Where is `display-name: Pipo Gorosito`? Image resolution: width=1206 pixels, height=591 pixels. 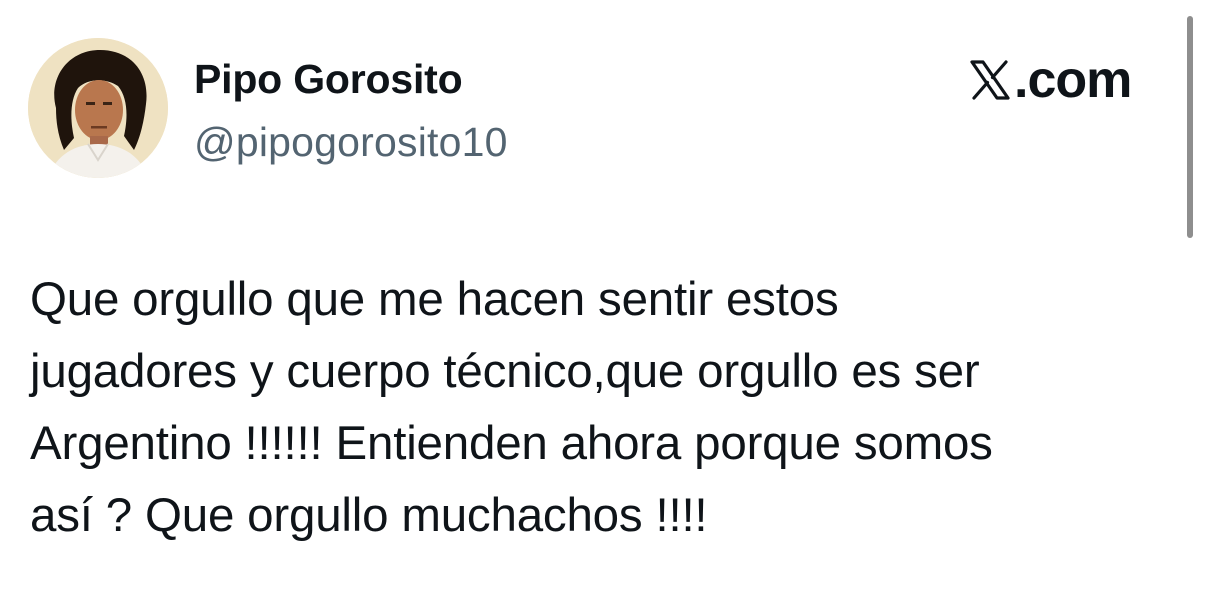 display-name: Pipo Gorosito is located at coordinates (328, 79).